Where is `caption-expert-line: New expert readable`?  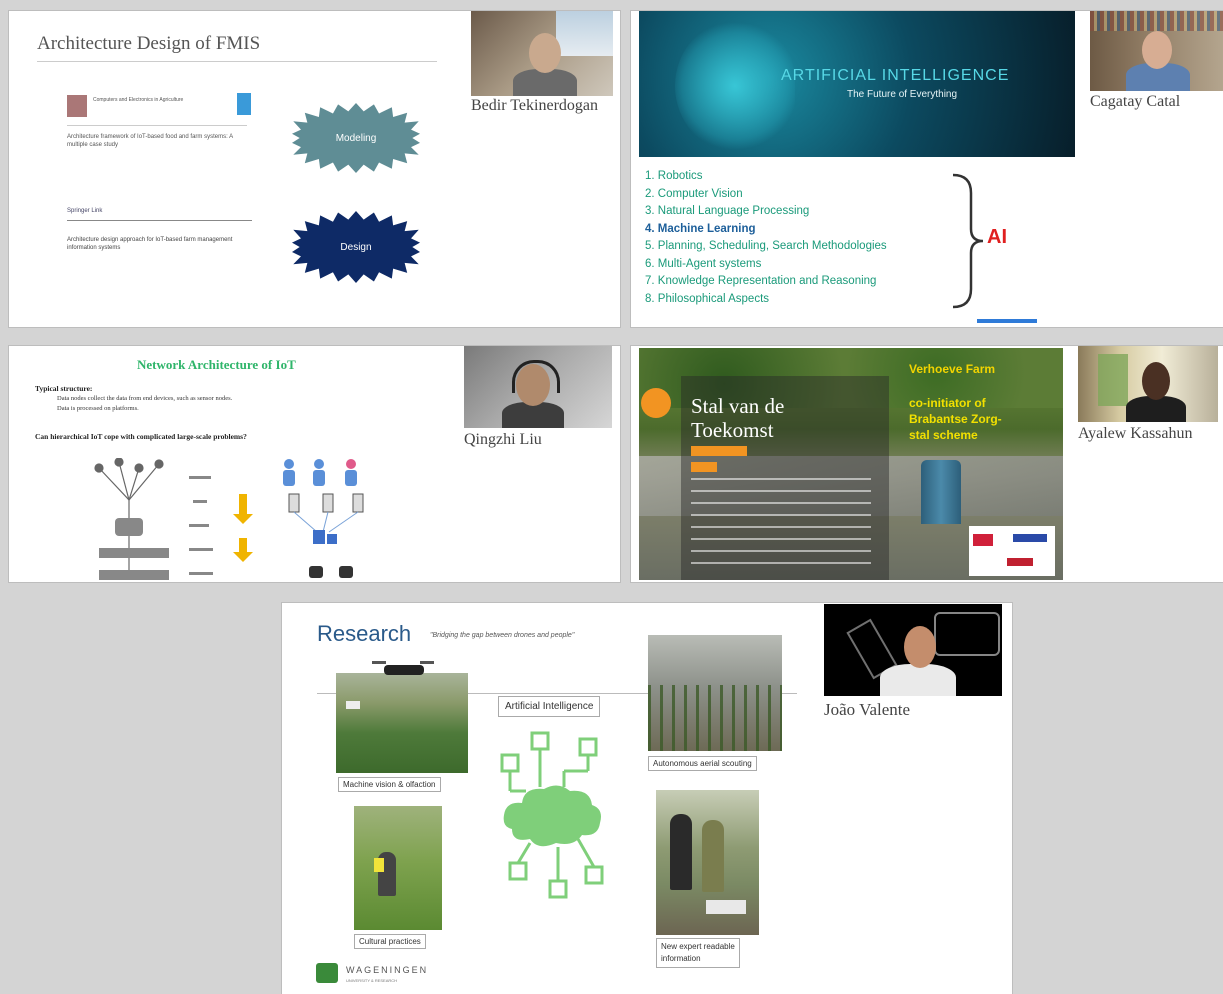
caption-expert-line: New expert readable is located at coordinates (698, 946).